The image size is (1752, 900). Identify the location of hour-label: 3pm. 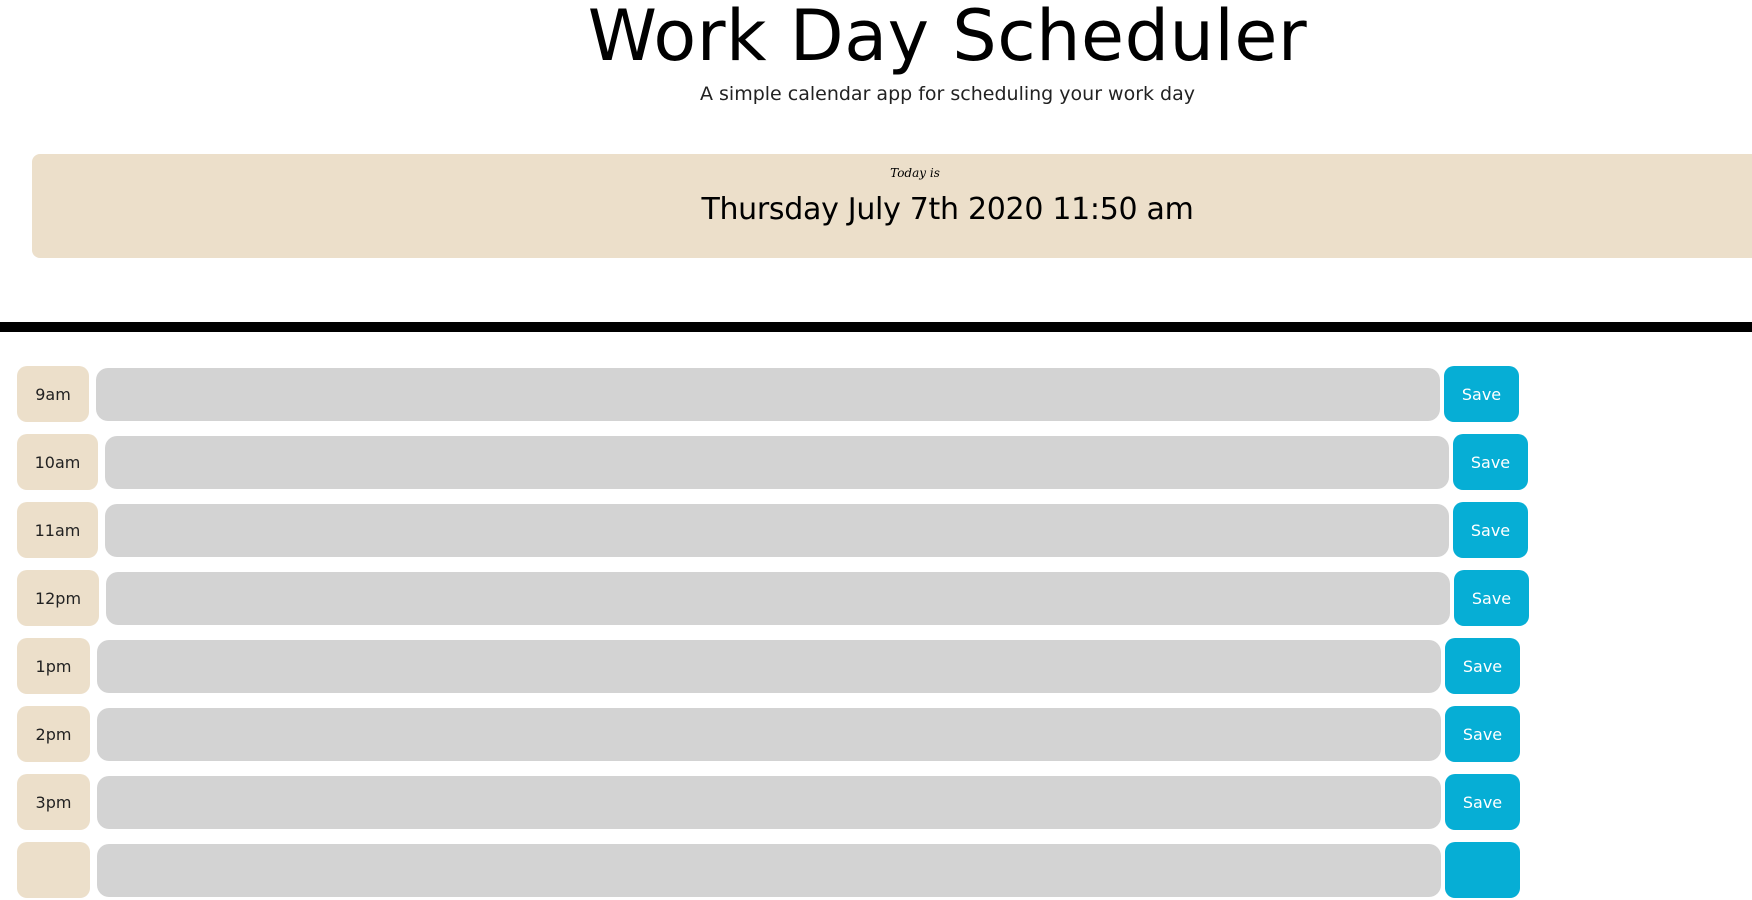
(53, 802).